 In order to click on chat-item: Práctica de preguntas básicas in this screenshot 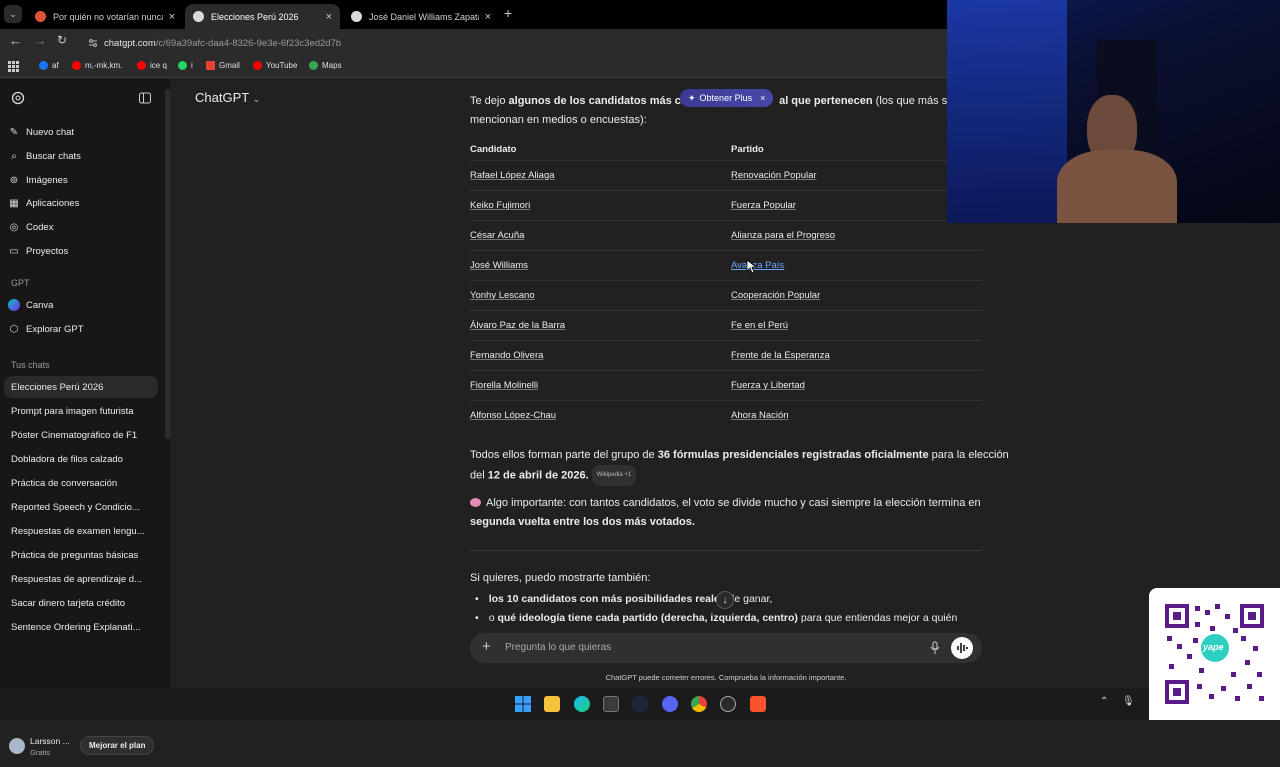, I will do `click(81, 555)`.